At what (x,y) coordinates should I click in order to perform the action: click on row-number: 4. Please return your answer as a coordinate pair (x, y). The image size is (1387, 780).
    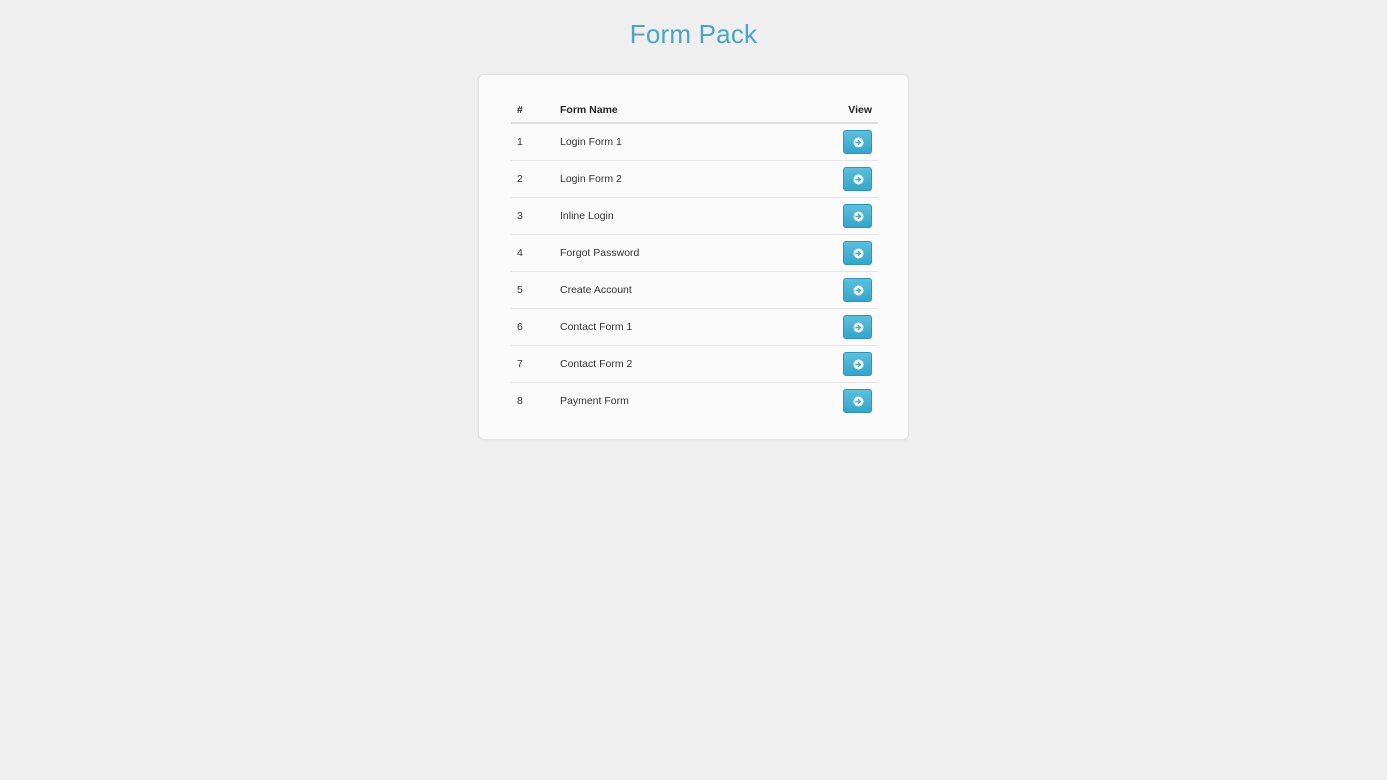
    Looking at the image, I should click on (535, 253).